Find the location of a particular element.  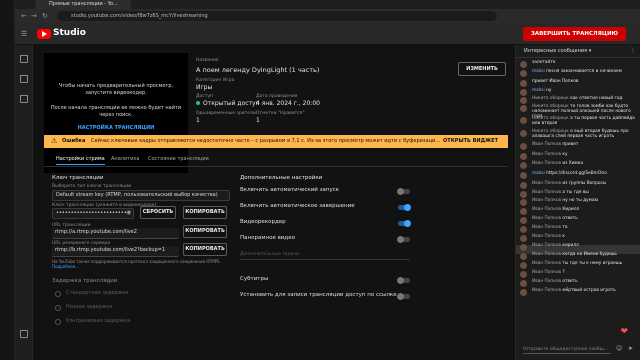

public-status-icon is located at coordinates (198, 103).